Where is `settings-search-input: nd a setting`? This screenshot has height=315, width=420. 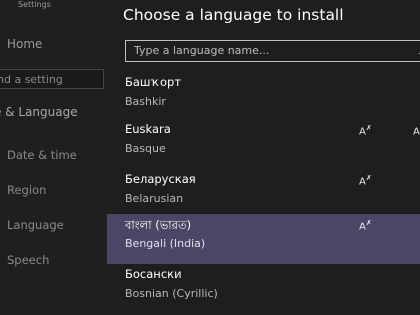
settings-search-input: nd a setting is located at coordinates (52, 79).